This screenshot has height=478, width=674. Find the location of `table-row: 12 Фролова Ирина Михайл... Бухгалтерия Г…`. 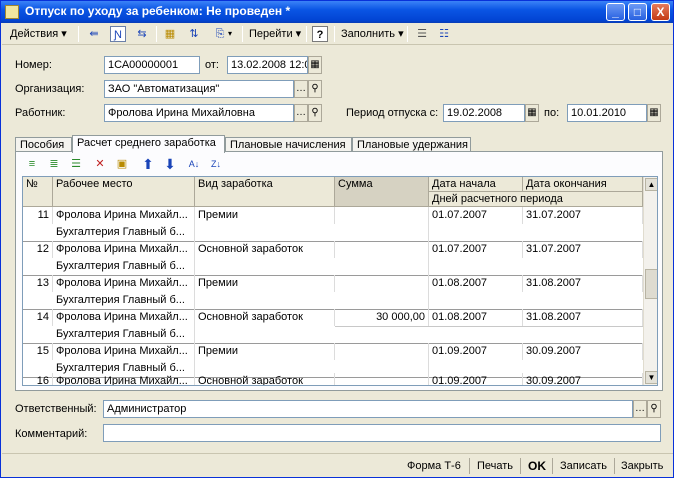

table-row: 12 Фролова Ирина Михайл... Бухгалтерия Г… is located at coordinates (333, 258).